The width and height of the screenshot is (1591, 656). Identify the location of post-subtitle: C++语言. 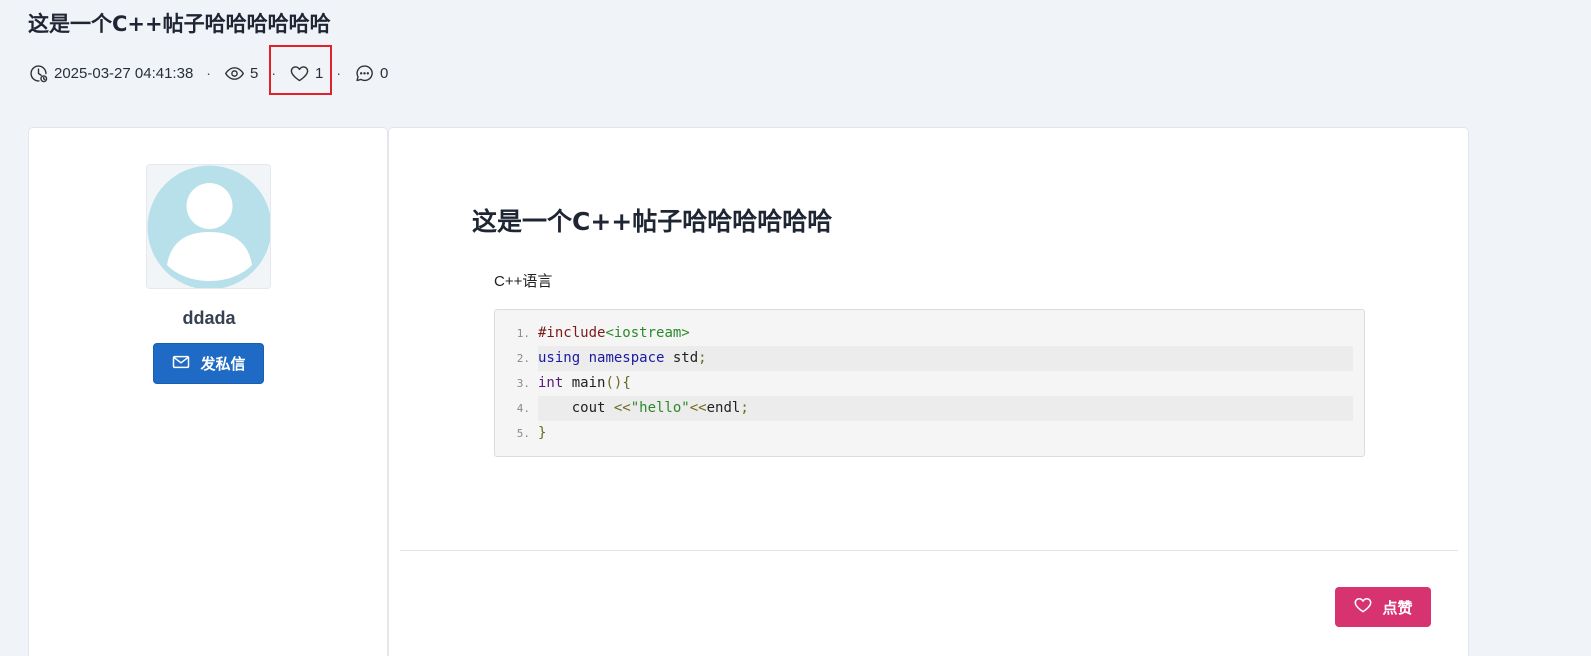
(523, 281).